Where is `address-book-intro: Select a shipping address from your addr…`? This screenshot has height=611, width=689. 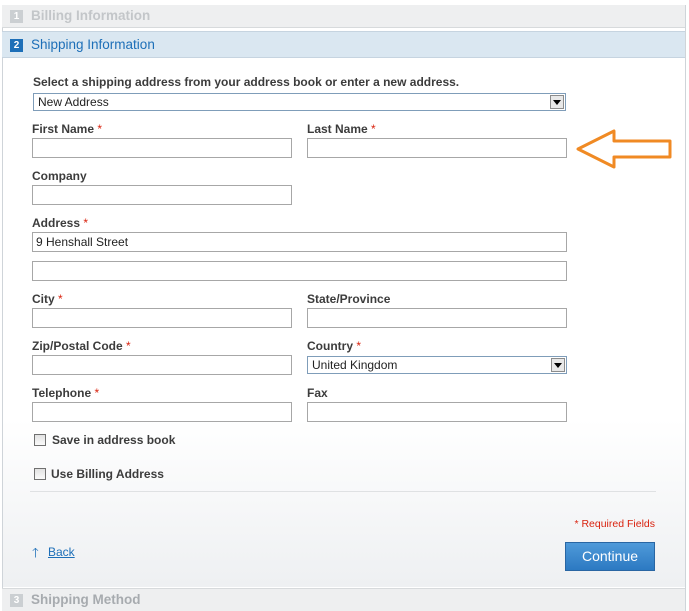
address-book-intro: Select a shipping address from your addr… is located at coordinates (246, 82).